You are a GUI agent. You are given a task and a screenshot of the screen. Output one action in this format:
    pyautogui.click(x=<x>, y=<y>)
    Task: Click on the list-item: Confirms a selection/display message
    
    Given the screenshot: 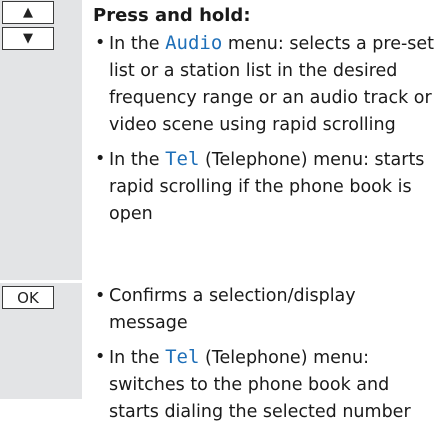 What is the action you would take?
    pyautogui.click(x=266, y=310)
    